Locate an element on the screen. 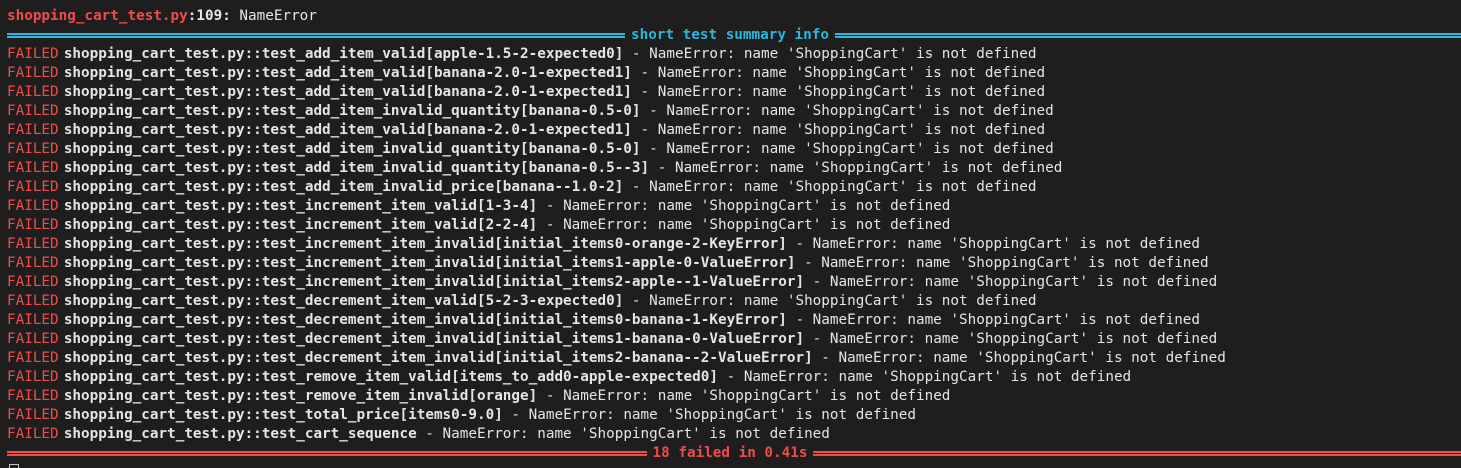 This screenshot has height=468, width=1461. failure-test-name: test_cart_sequence is located at coordinates (339, 434).